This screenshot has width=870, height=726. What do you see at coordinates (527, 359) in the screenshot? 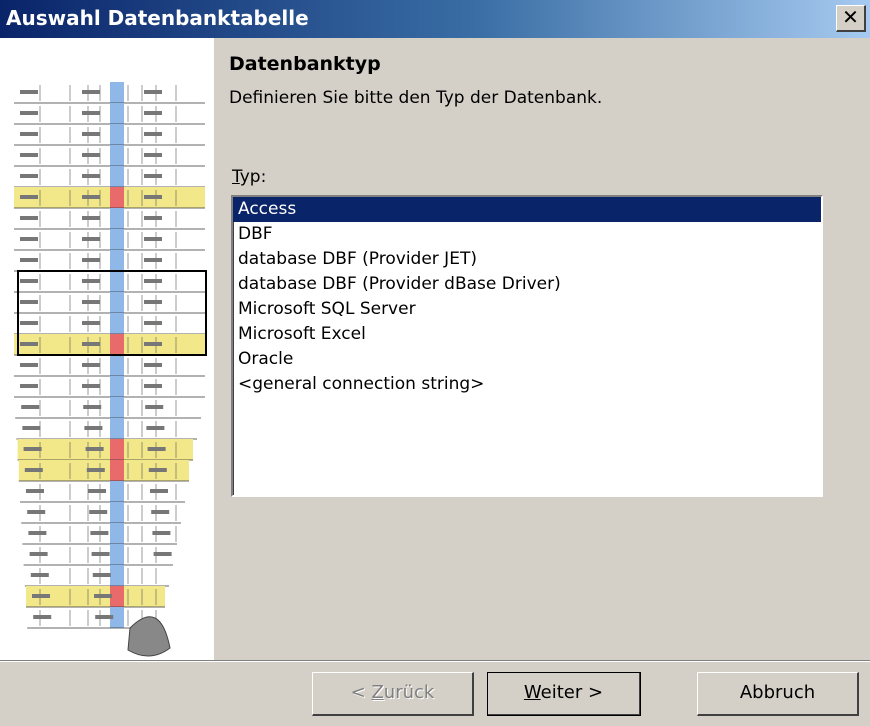
I see `list-item-oracle: Oracle` at bounding box center [527, 359].